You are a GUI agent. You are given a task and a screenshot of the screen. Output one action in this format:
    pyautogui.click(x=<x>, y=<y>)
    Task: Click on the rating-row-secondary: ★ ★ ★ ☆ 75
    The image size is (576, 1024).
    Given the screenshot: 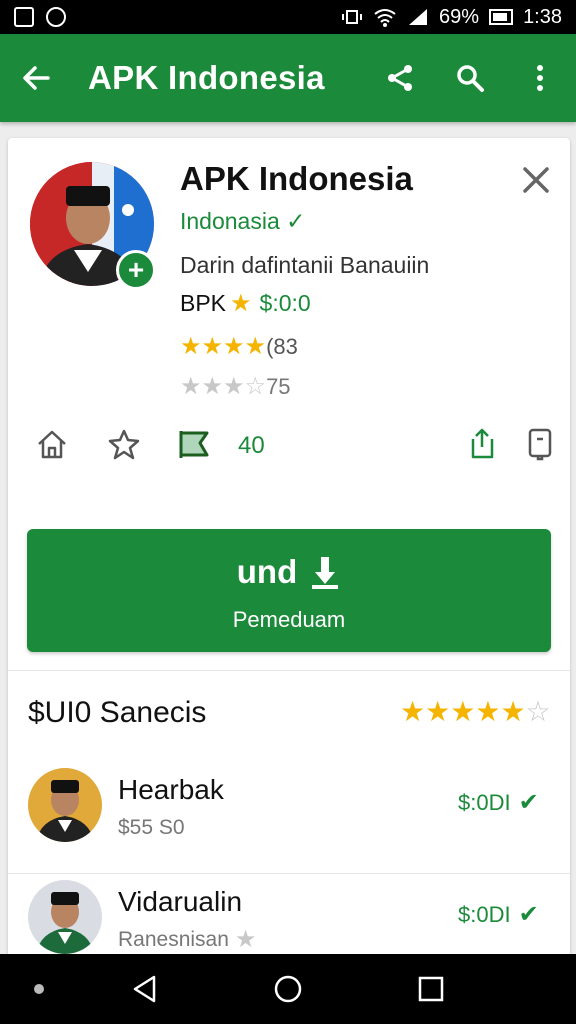 What is the action you would take?
    pyautogui.click(x=235, y=387)
    